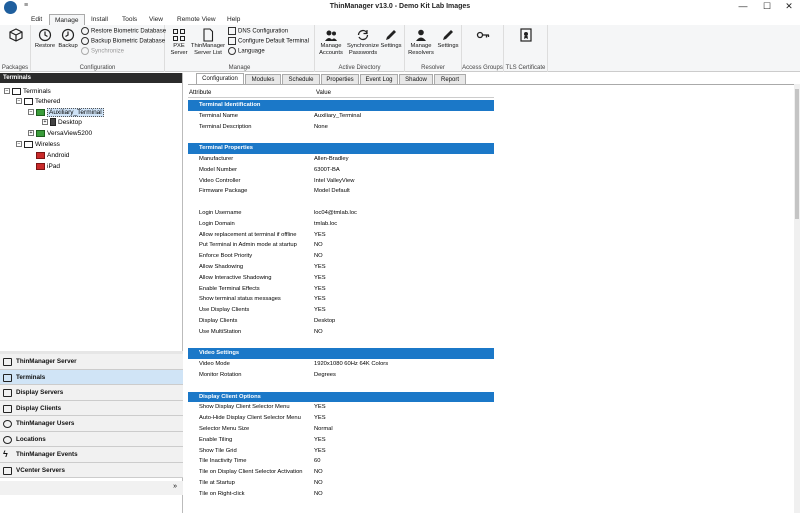 This screenshot has height=513, width=800. What do you see at coordinates (341, 375) in the screenshot?
I see `grid-row: Monitor Rotation Degrees` at bounding box center [341, 375].